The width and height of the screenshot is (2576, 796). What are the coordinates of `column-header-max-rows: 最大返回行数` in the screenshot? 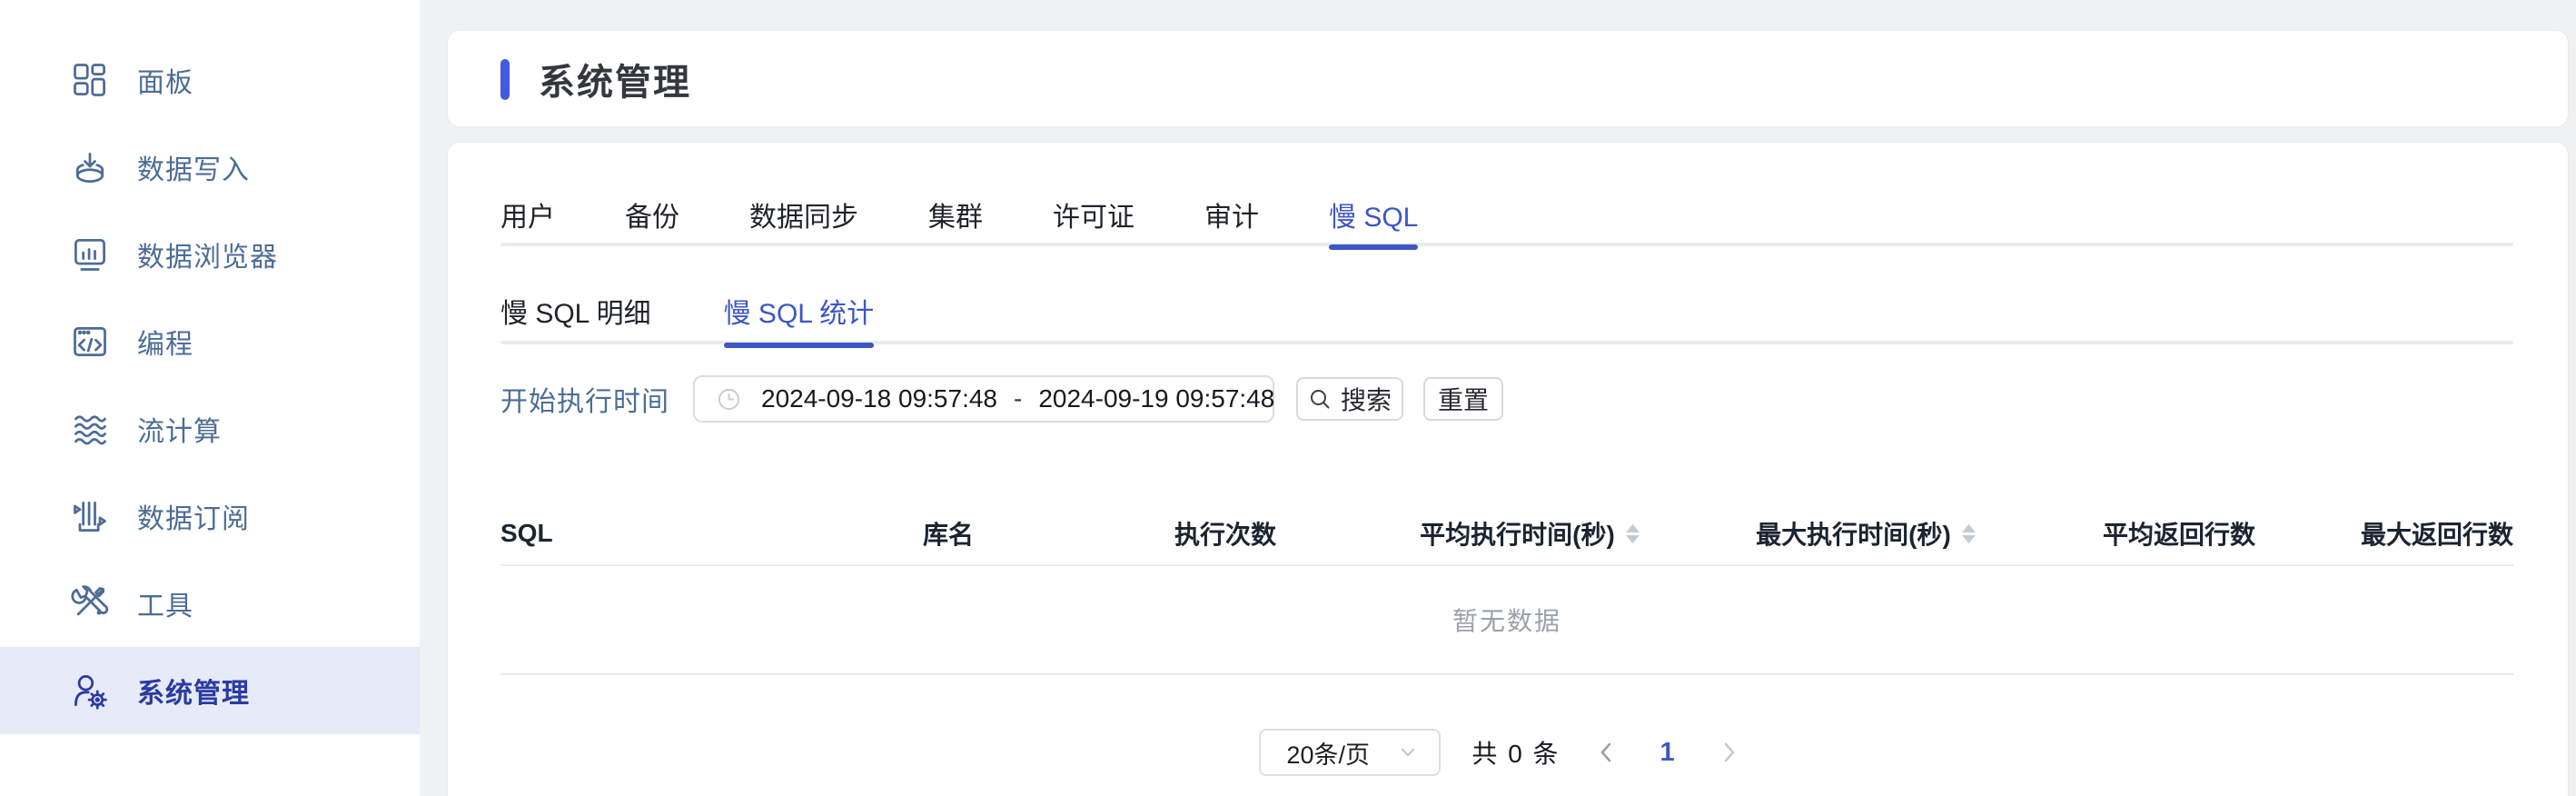 It's located at (2436, 535).